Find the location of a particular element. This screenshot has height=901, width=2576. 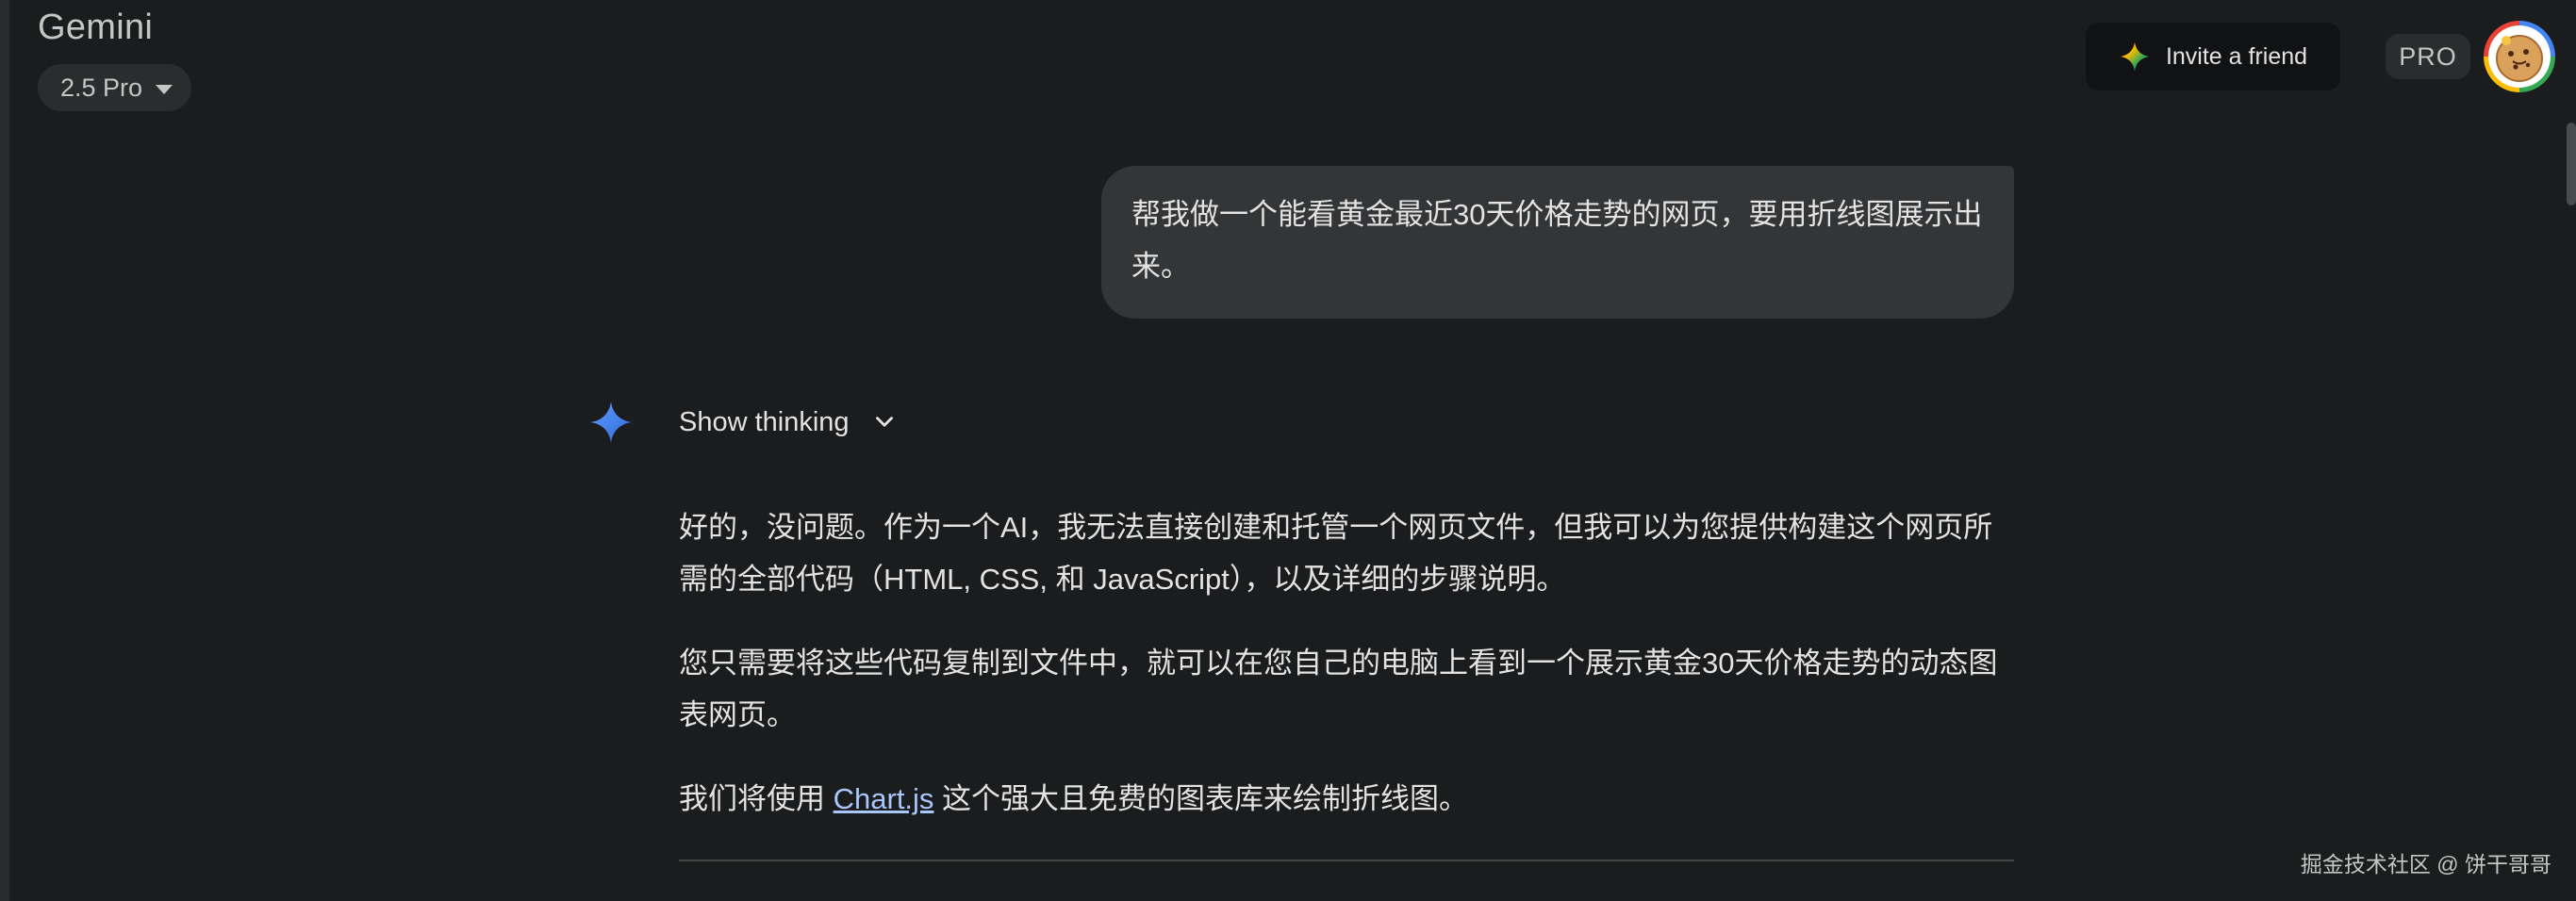

show-thinking-toggle: Show thinking is located at coordinates (788, 422).